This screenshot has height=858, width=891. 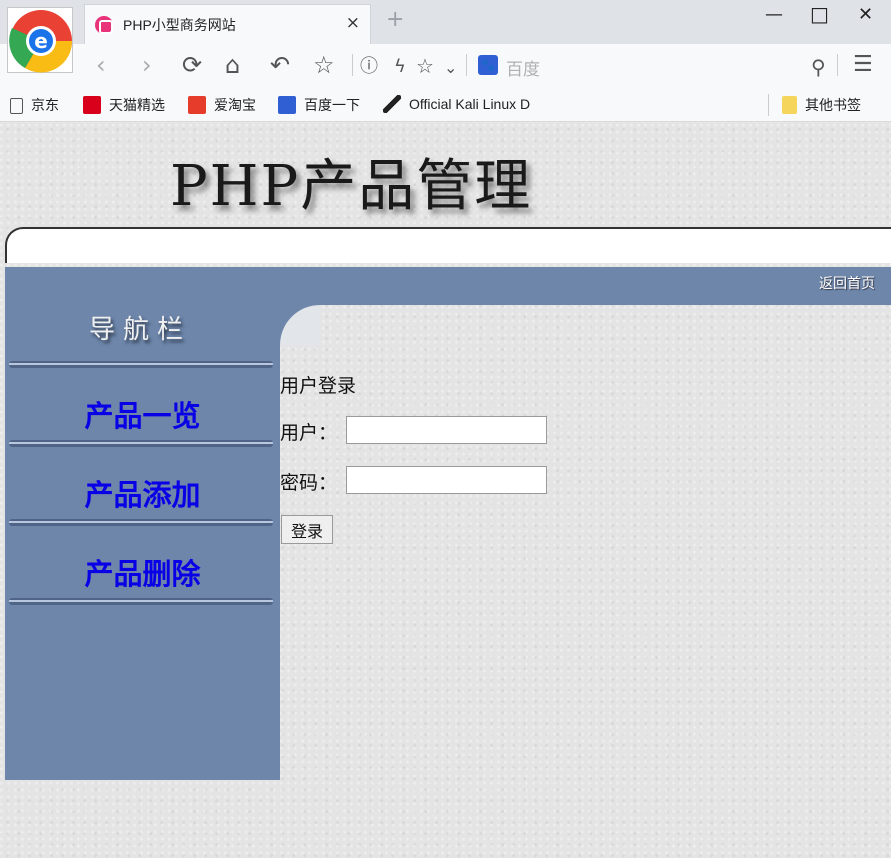 I want to click on header-bar, so click(x=448, y=245).